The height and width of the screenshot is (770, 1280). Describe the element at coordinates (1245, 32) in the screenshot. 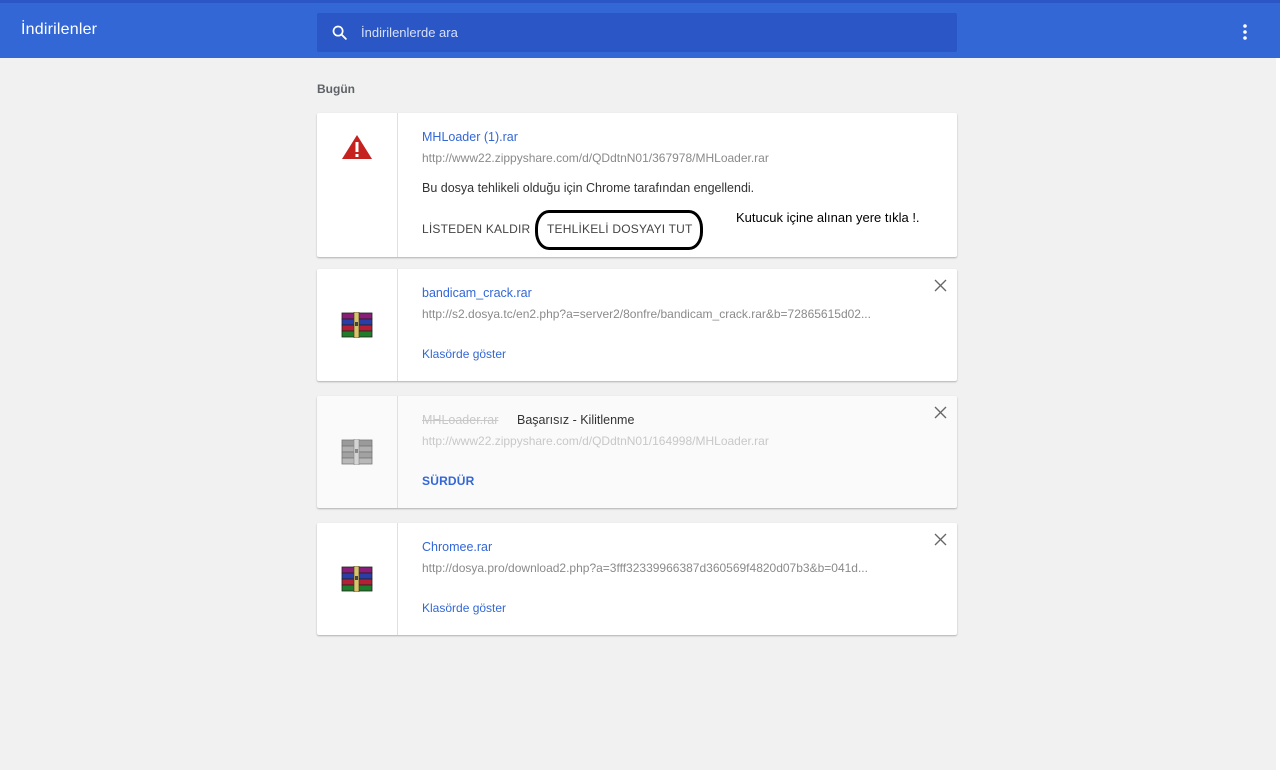

I see `more-vert-icon` at that location.